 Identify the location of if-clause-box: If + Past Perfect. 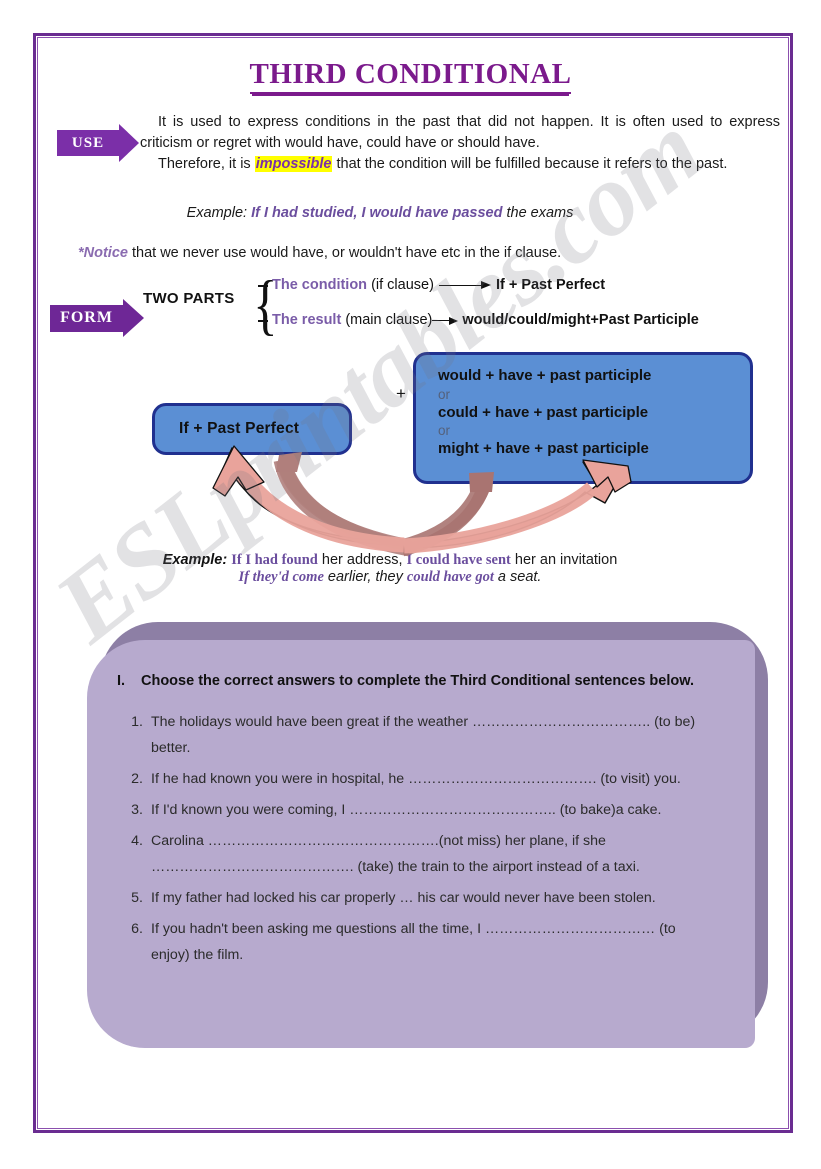
(252, 429).